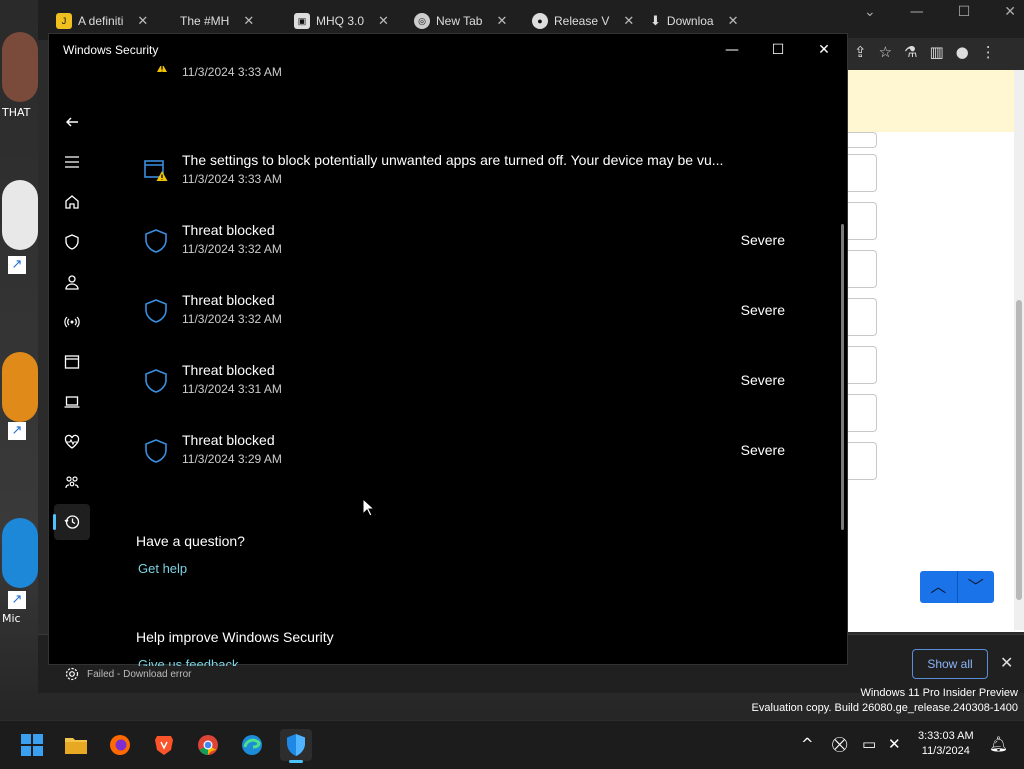 The height and width of the screenshot is (769, 1024). I want to click on history-item: 11/3/2024 3:33 AM, so click(465, 83).